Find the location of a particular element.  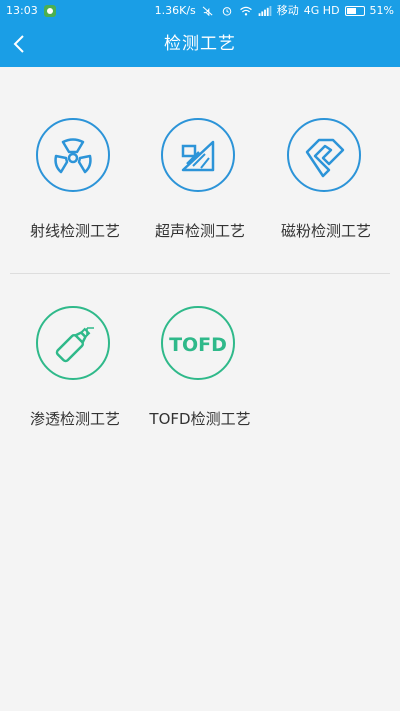

battery-percent: 51% is located at coordinates (381, 10).